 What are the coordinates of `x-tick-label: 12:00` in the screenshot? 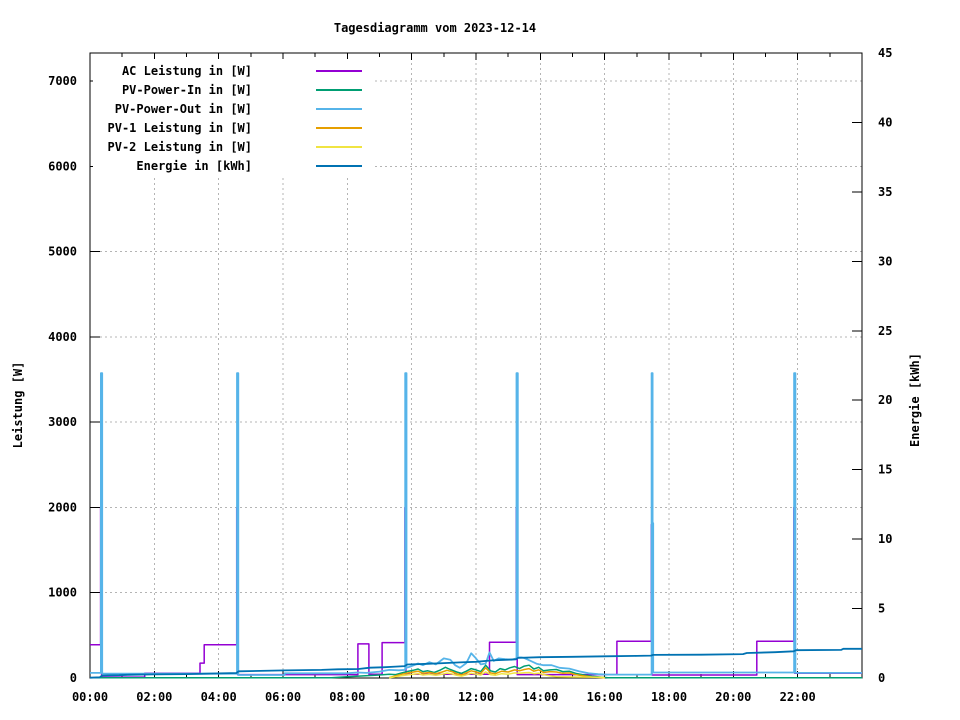 It's located at (476, 697).